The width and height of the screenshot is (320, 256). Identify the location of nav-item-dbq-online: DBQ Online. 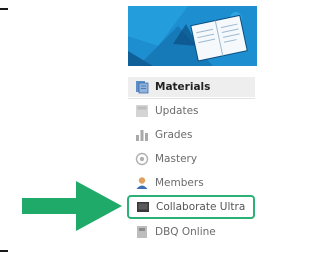
(191, 232).